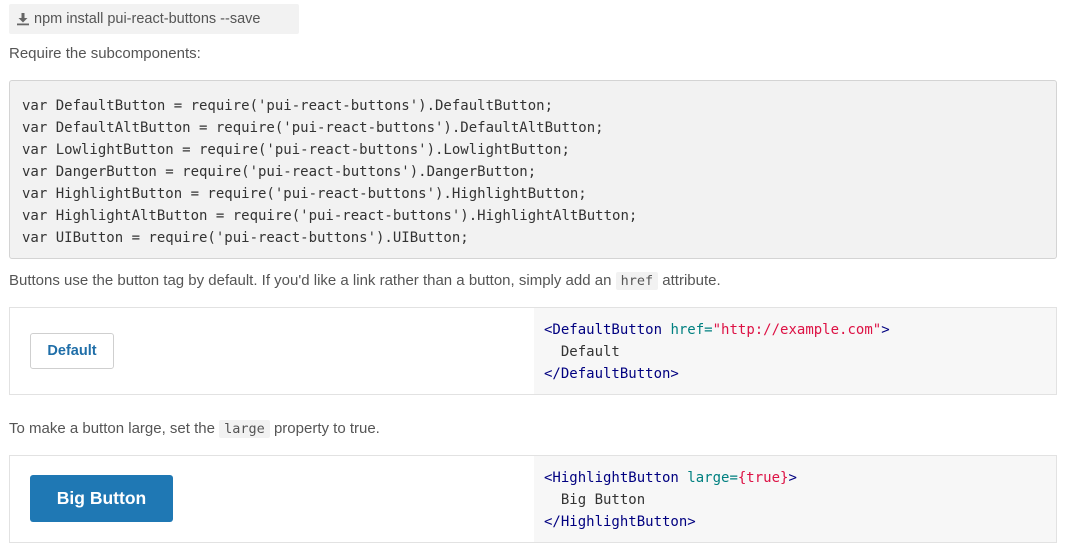  Describe the element at coordinates (244, 429) in the screenshot. I see `inline-code: large` at that location.